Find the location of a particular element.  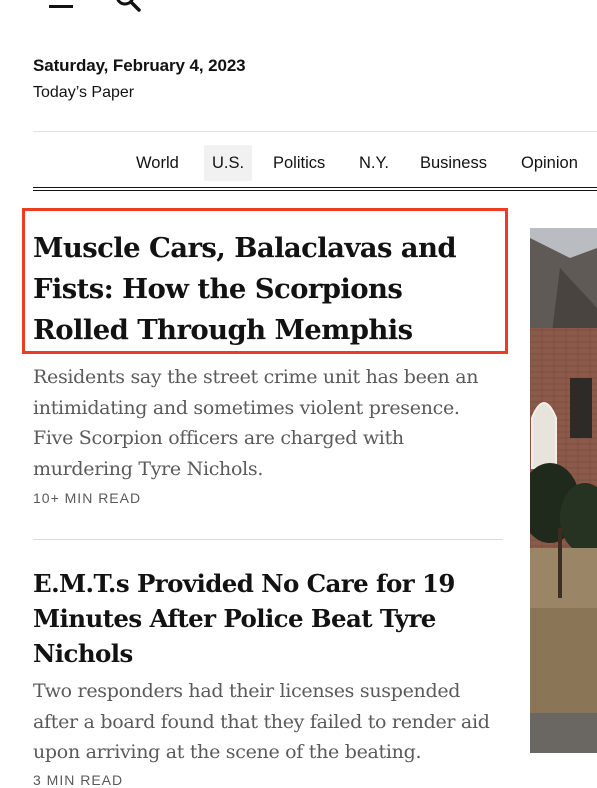

nav-item-world: World is located at coordinates (157, 163).